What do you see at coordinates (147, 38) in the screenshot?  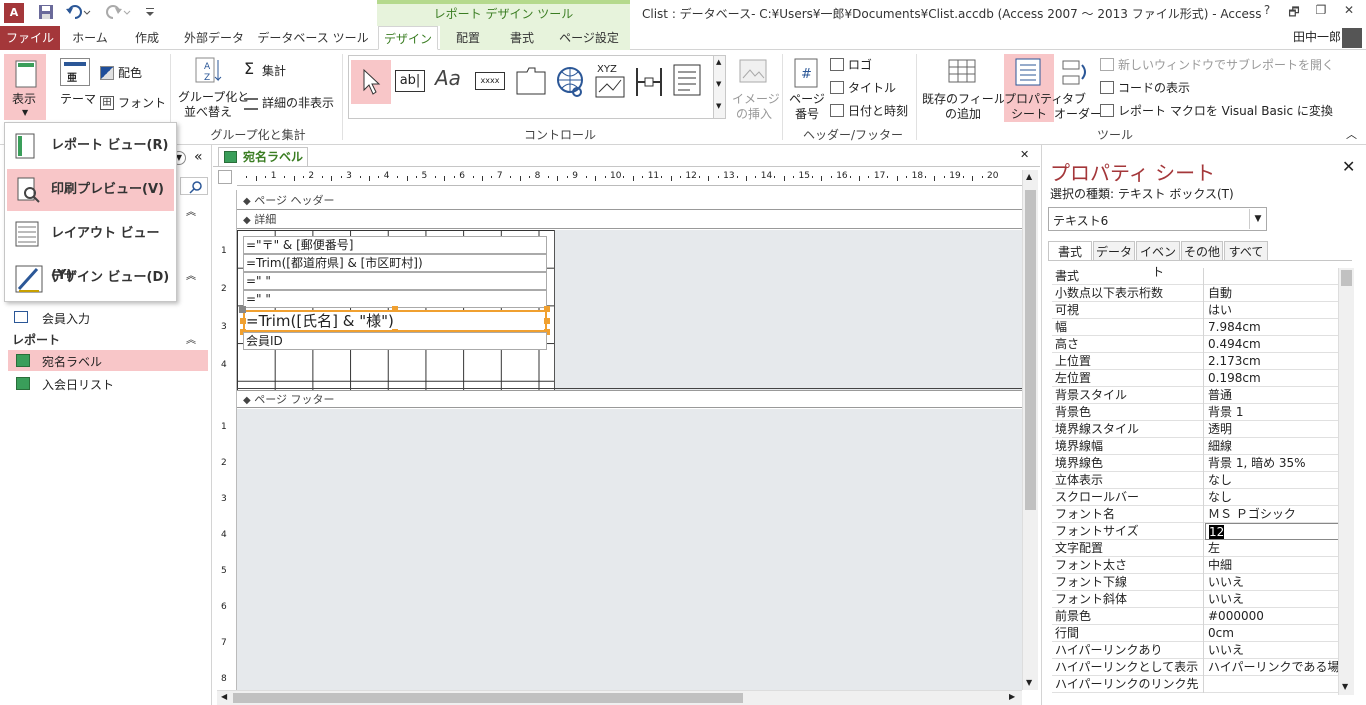 I see `tab-create: 作成` at bounding box center [147, 38].